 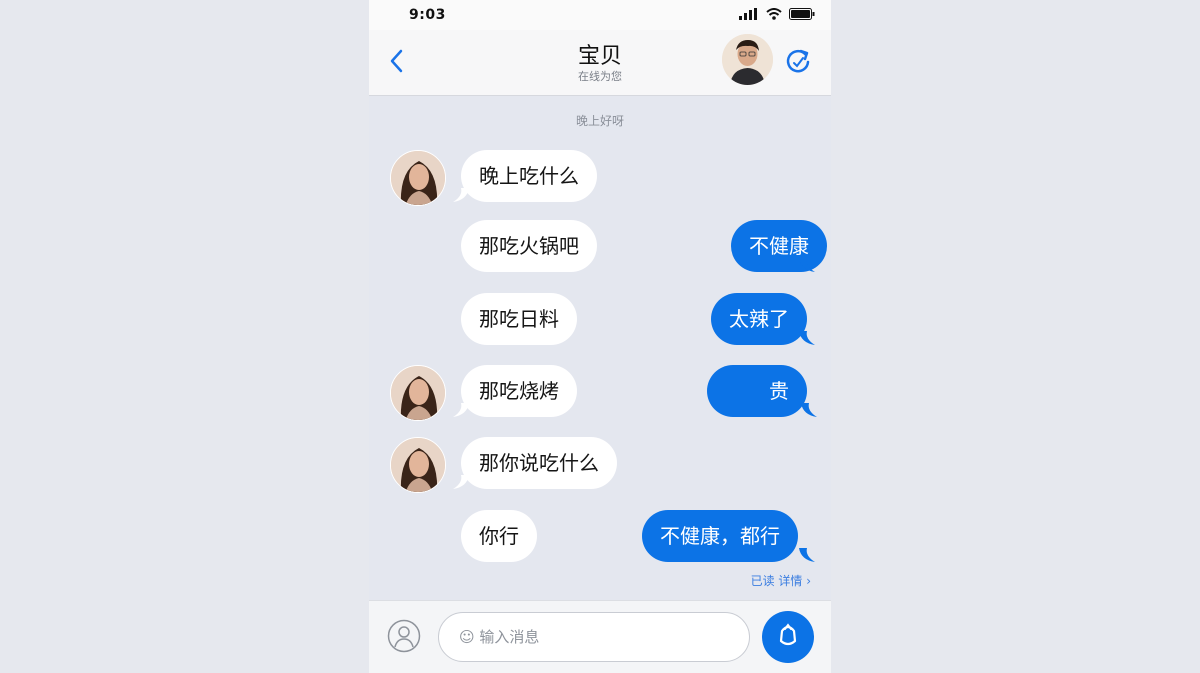 I want to click on status-time: 9:03, so click(x=427, y=15).